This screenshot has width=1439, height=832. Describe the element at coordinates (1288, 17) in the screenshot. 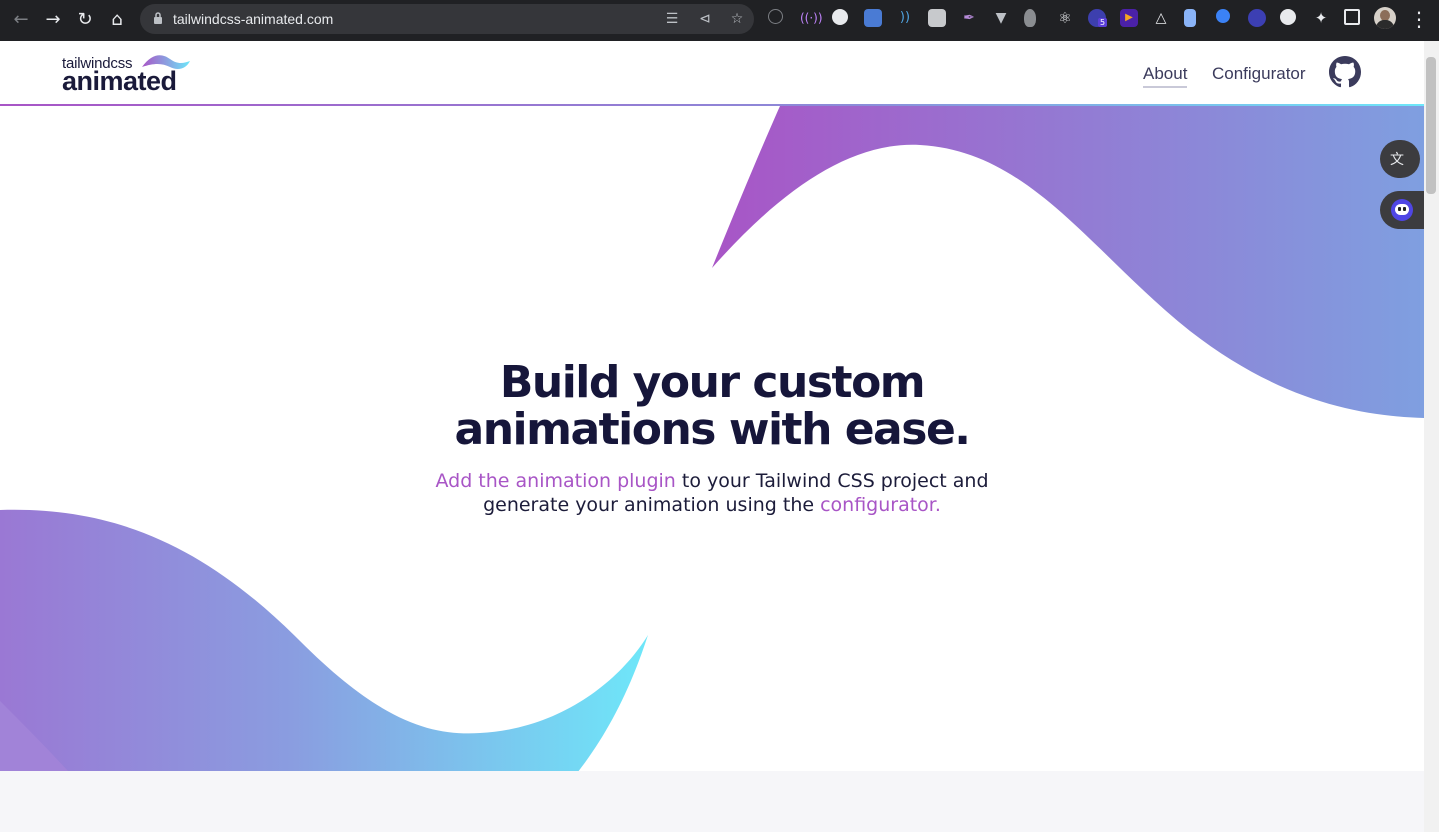

I see `face-extension-icon` at that location.